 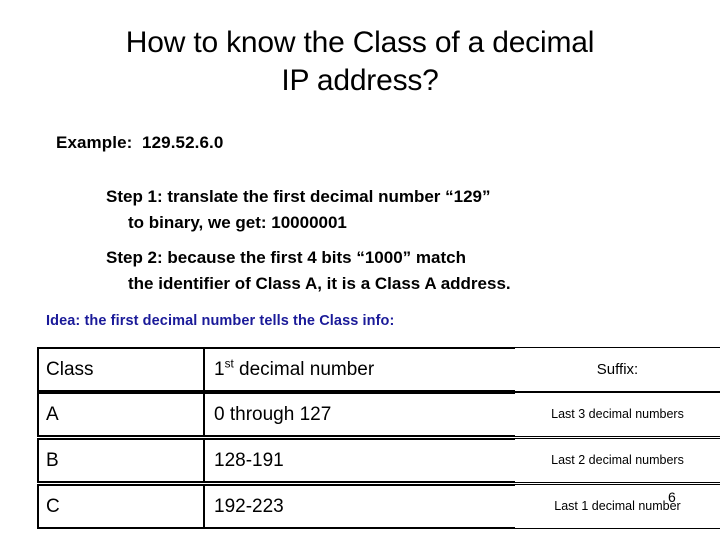 I want to click on table-row: C 192-223 Last 1 decimal number, so click(x=378, y=506).